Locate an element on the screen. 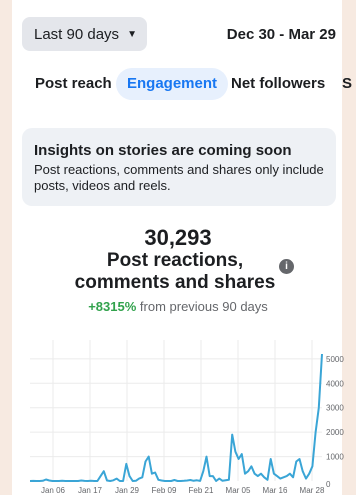 The width and height of the screenshot is (356, 495). caret-down-icon: ▼ is located at coordinates (132, 34).